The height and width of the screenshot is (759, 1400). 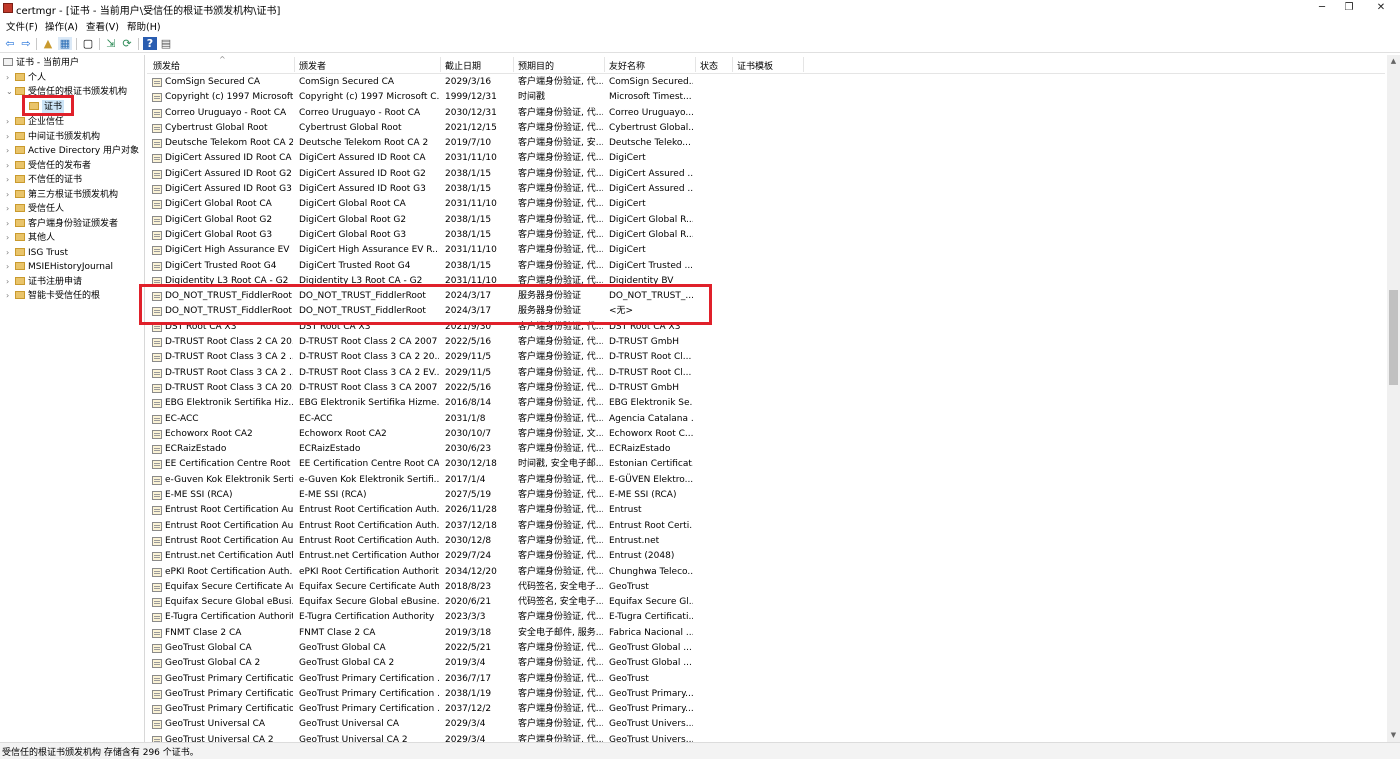 What do you see at coordinates (35, 209) in the screenshot?
I see `tree-item-trusted-people: › 受信任人` at bounding box center [35, 209].